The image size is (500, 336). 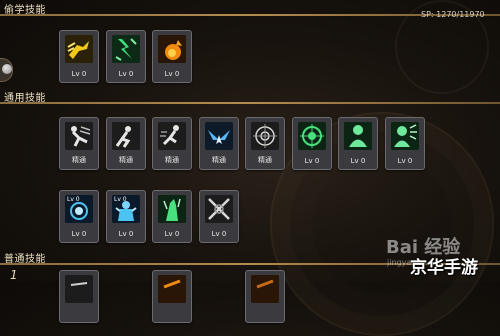 What do you see at coordinates (358, 136) in the screenshot?
I see `green-figure-icon` at bounding box center [358, 136].